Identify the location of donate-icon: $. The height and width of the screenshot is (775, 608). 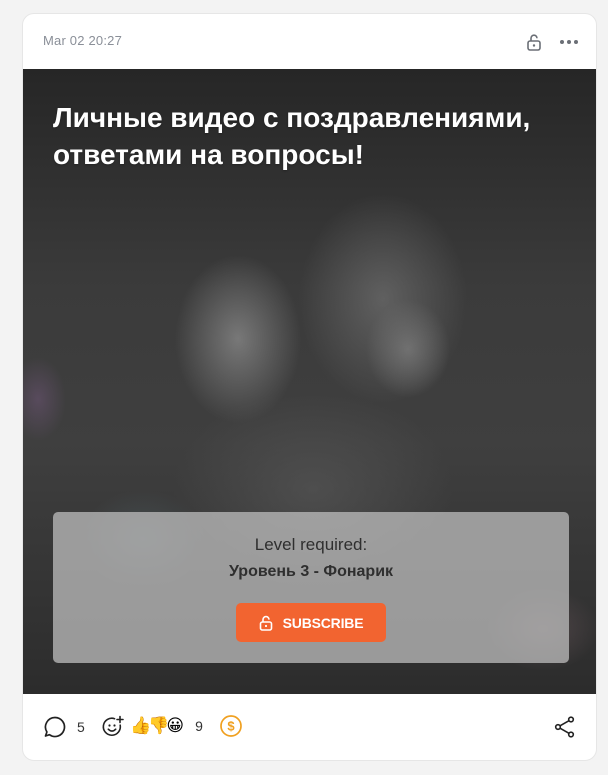
(231, 726).